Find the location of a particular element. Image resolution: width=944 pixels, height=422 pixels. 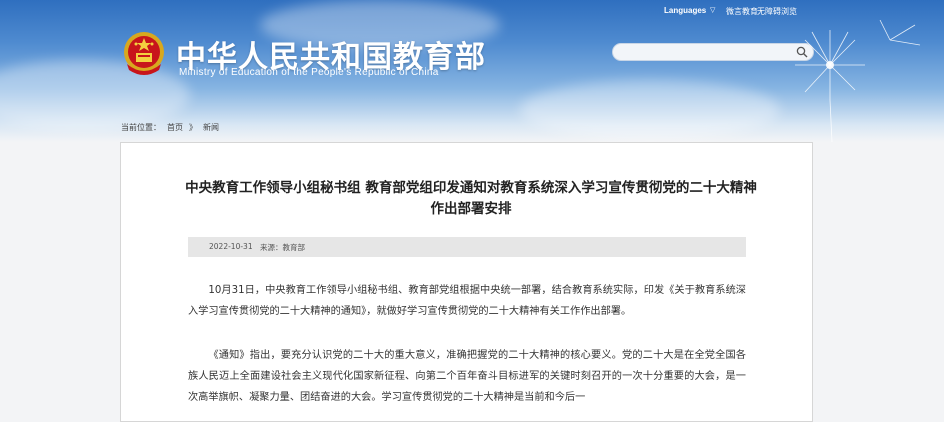

weibo-link: 微言教育 is located at coordinates (742, 11).